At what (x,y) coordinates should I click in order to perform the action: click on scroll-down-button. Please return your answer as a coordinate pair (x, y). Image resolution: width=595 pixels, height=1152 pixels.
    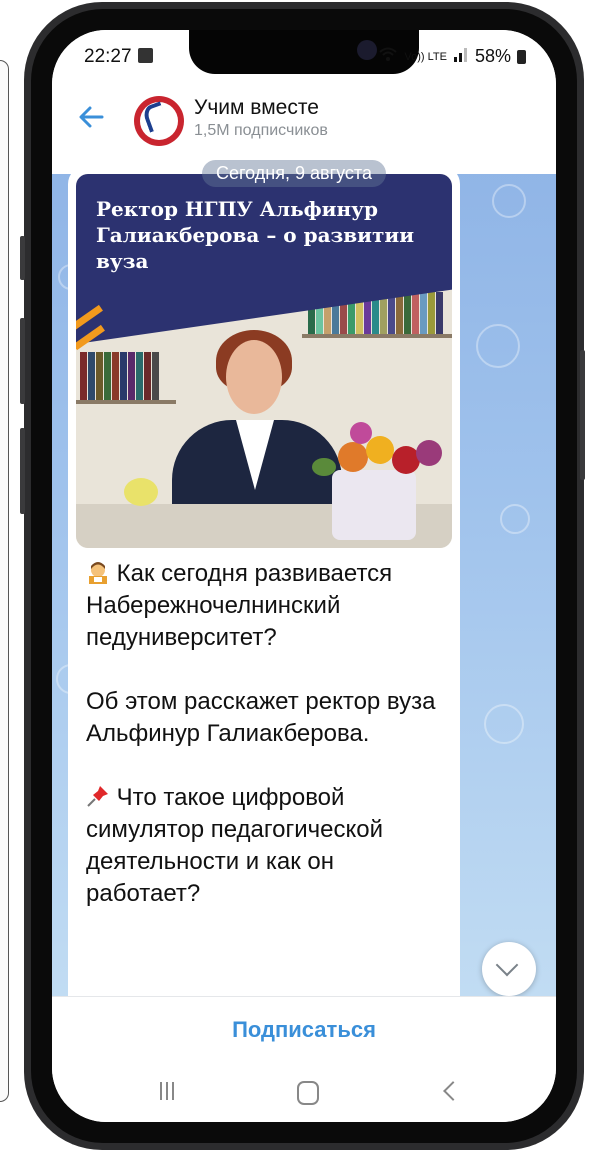
    Looking at the image, I should click on (509, 969).